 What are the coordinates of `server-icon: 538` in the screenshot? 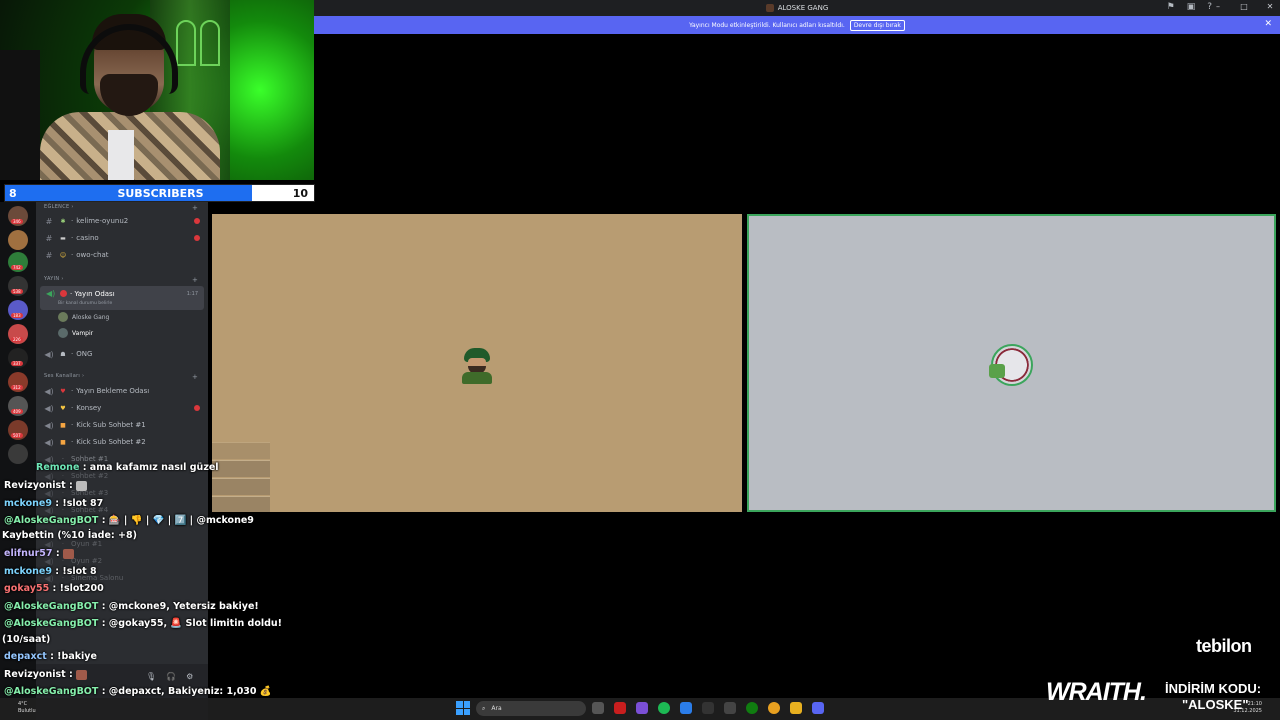 It's located at (18, 286).